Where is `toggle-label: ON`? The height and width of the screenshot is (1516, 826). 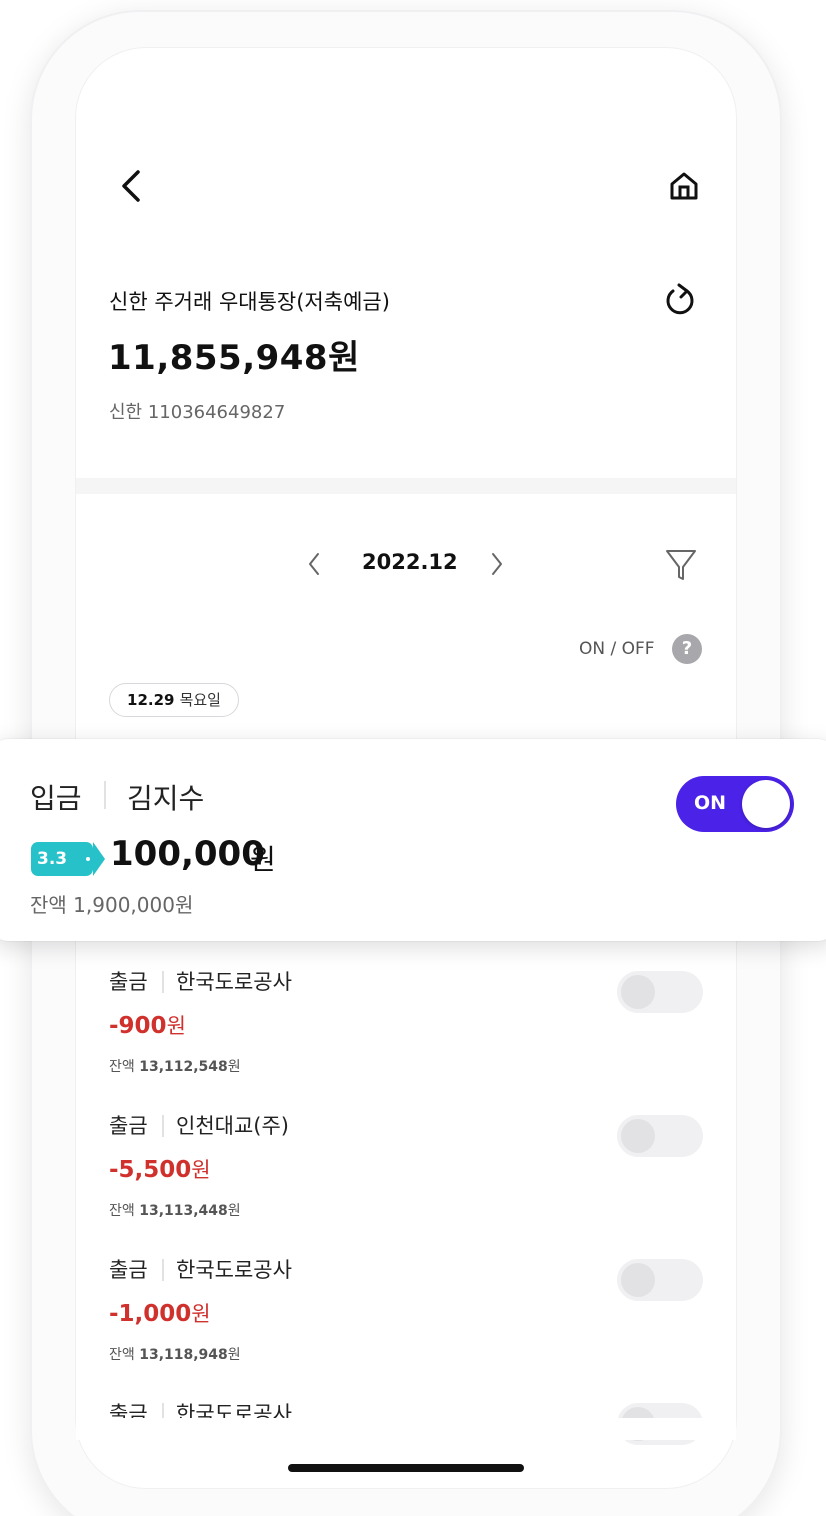
toggle-label: ON is located at coordinates (710, 803).